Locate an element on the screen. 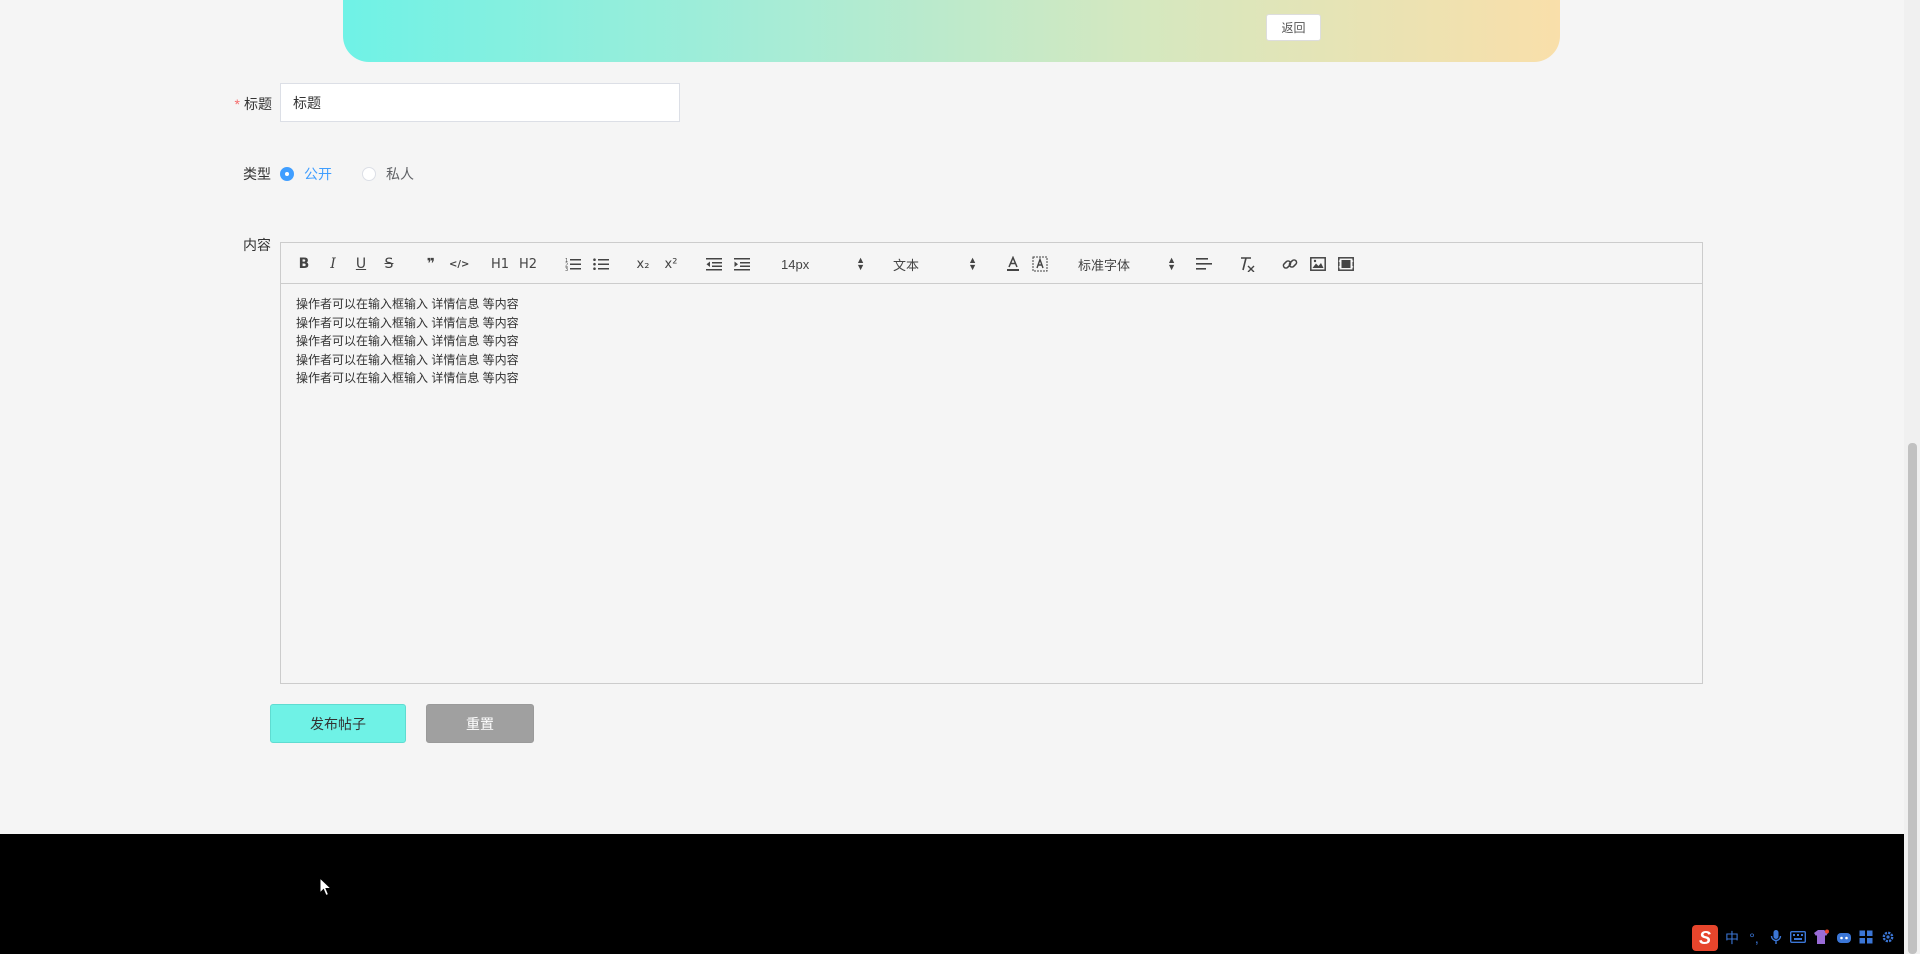  radio-public: 公开 is located at coordinates (306, 174).